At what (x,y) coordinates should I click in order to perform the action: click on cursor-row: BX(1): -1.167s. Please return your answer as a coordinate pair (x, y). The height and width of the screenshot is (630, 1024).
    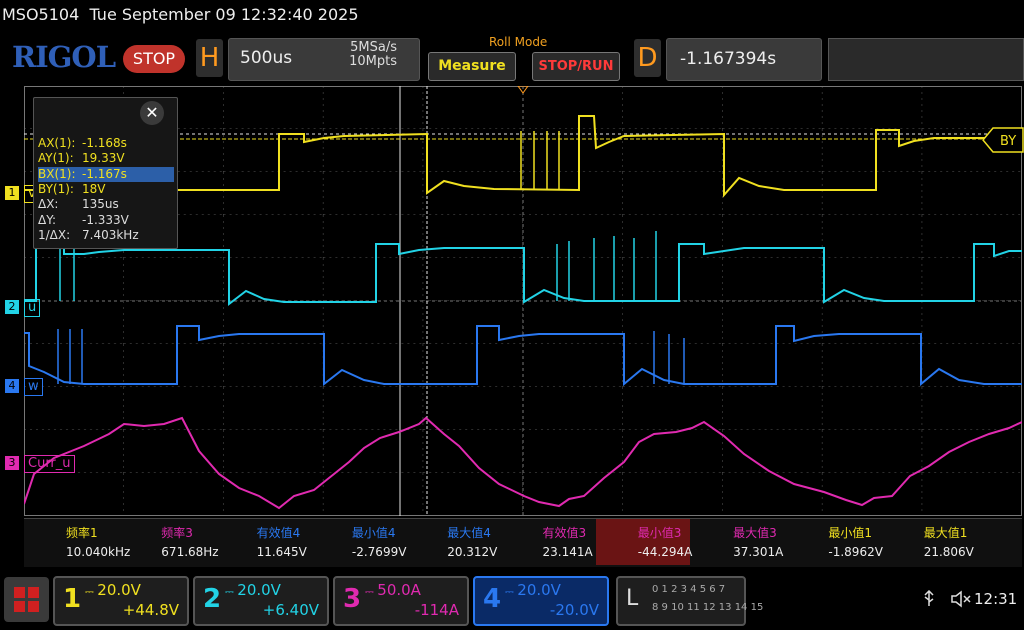
    Looking at the image, I should click on (106, 174).